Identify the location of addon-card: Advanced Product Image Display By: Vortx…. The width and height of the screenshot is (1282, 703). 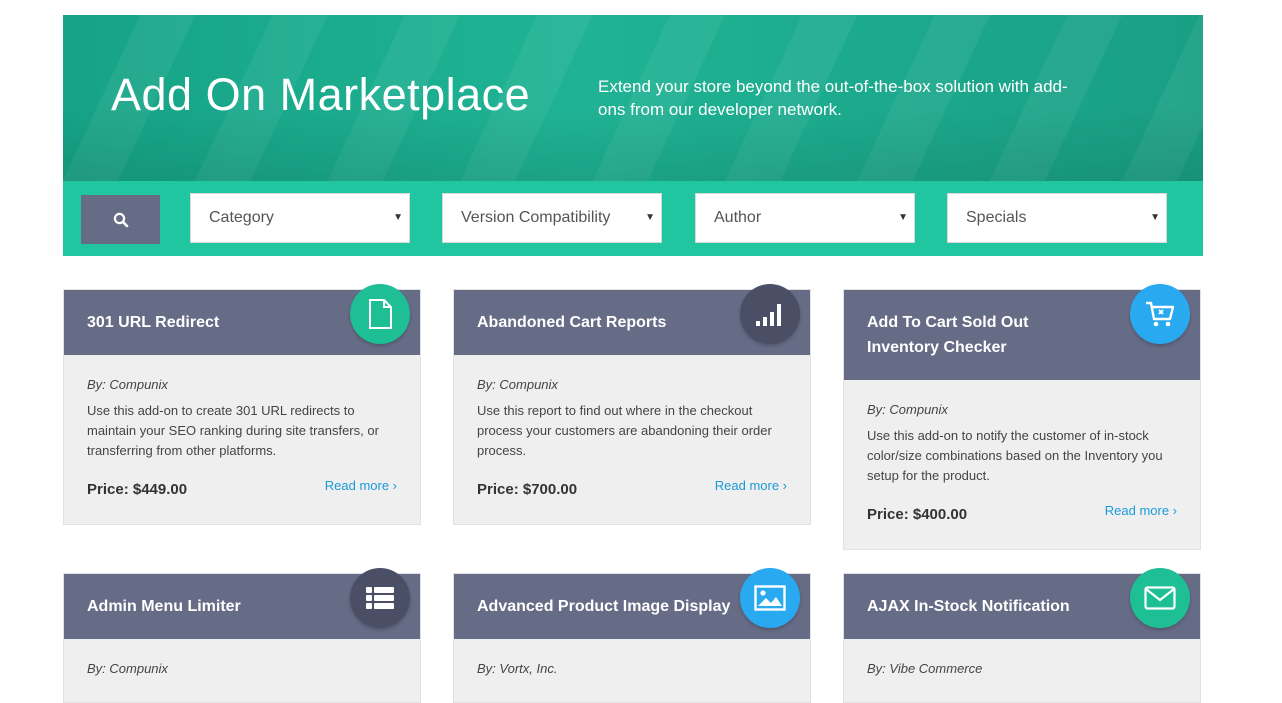
(632, 635).